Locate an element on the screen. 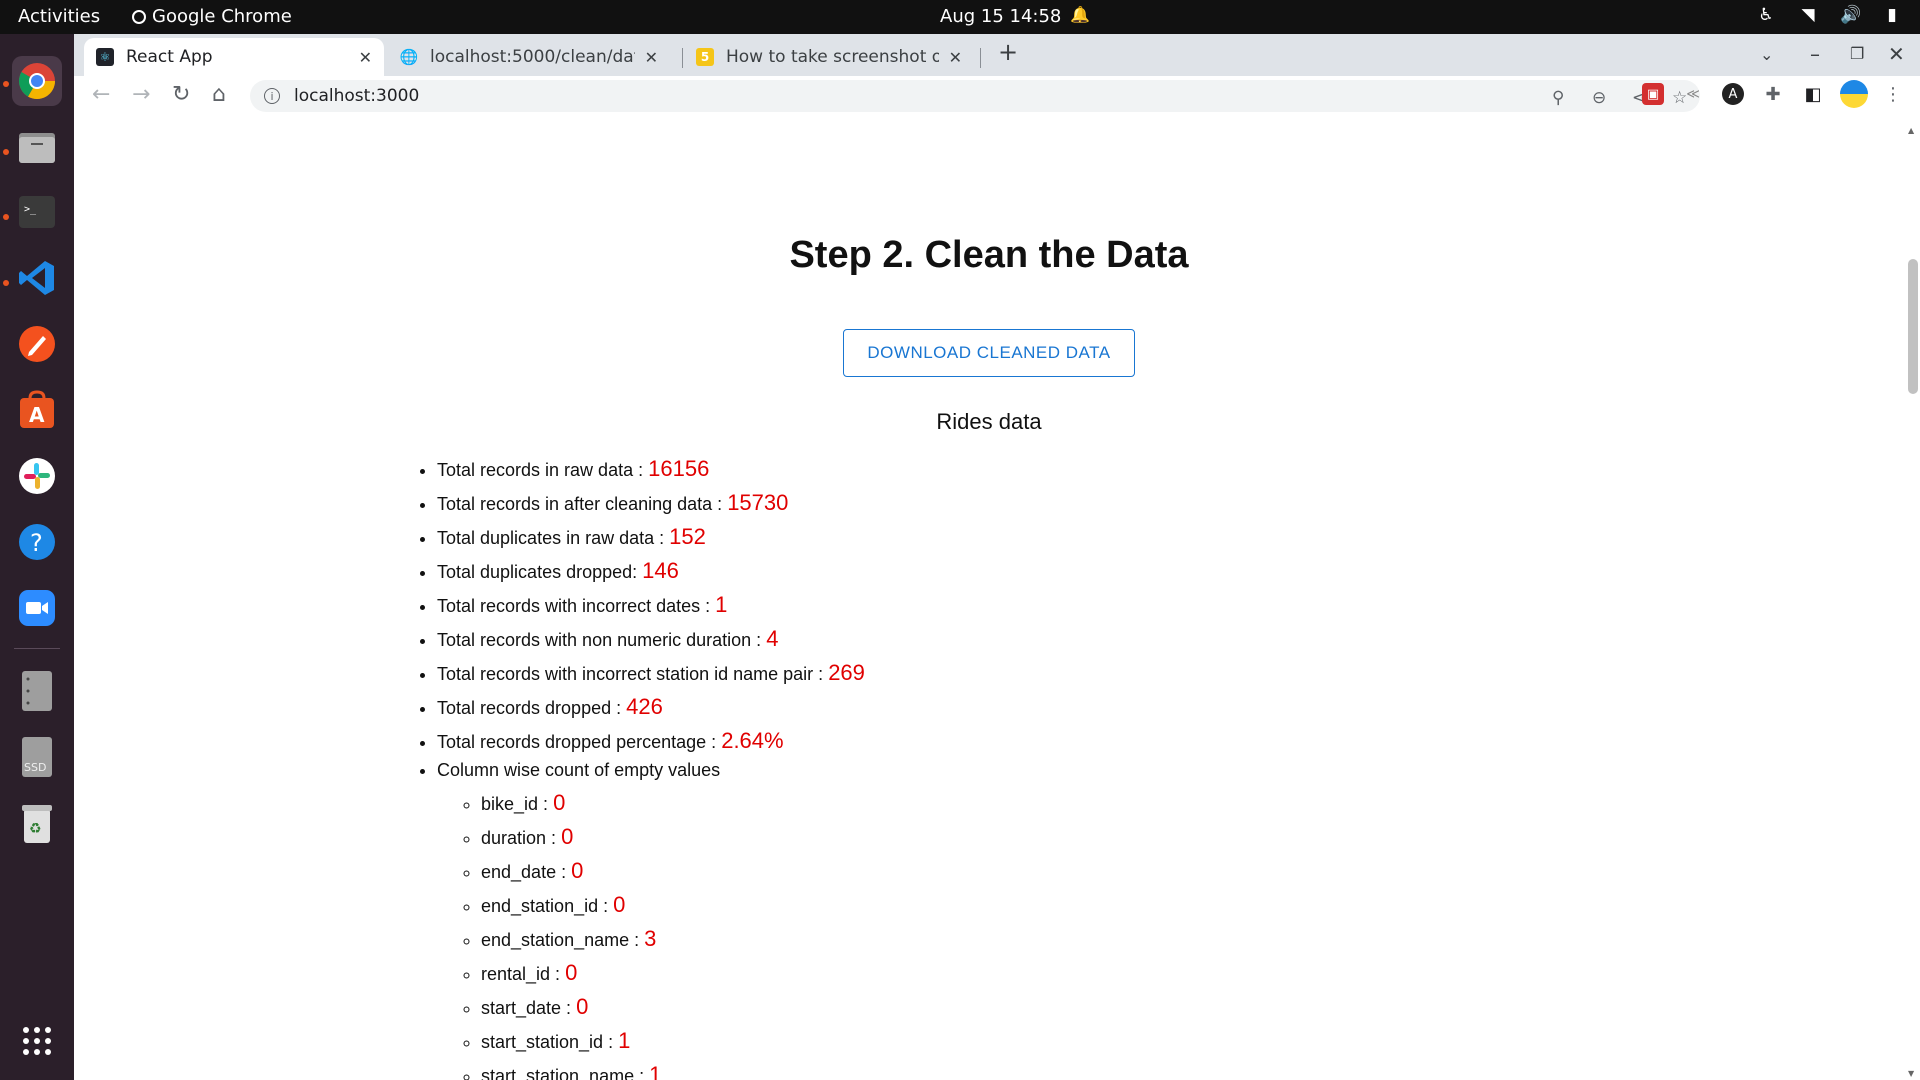 The height and width of the screenshot is (1080, 1920). app-store-icon: A is located at coordinates (37, 410).